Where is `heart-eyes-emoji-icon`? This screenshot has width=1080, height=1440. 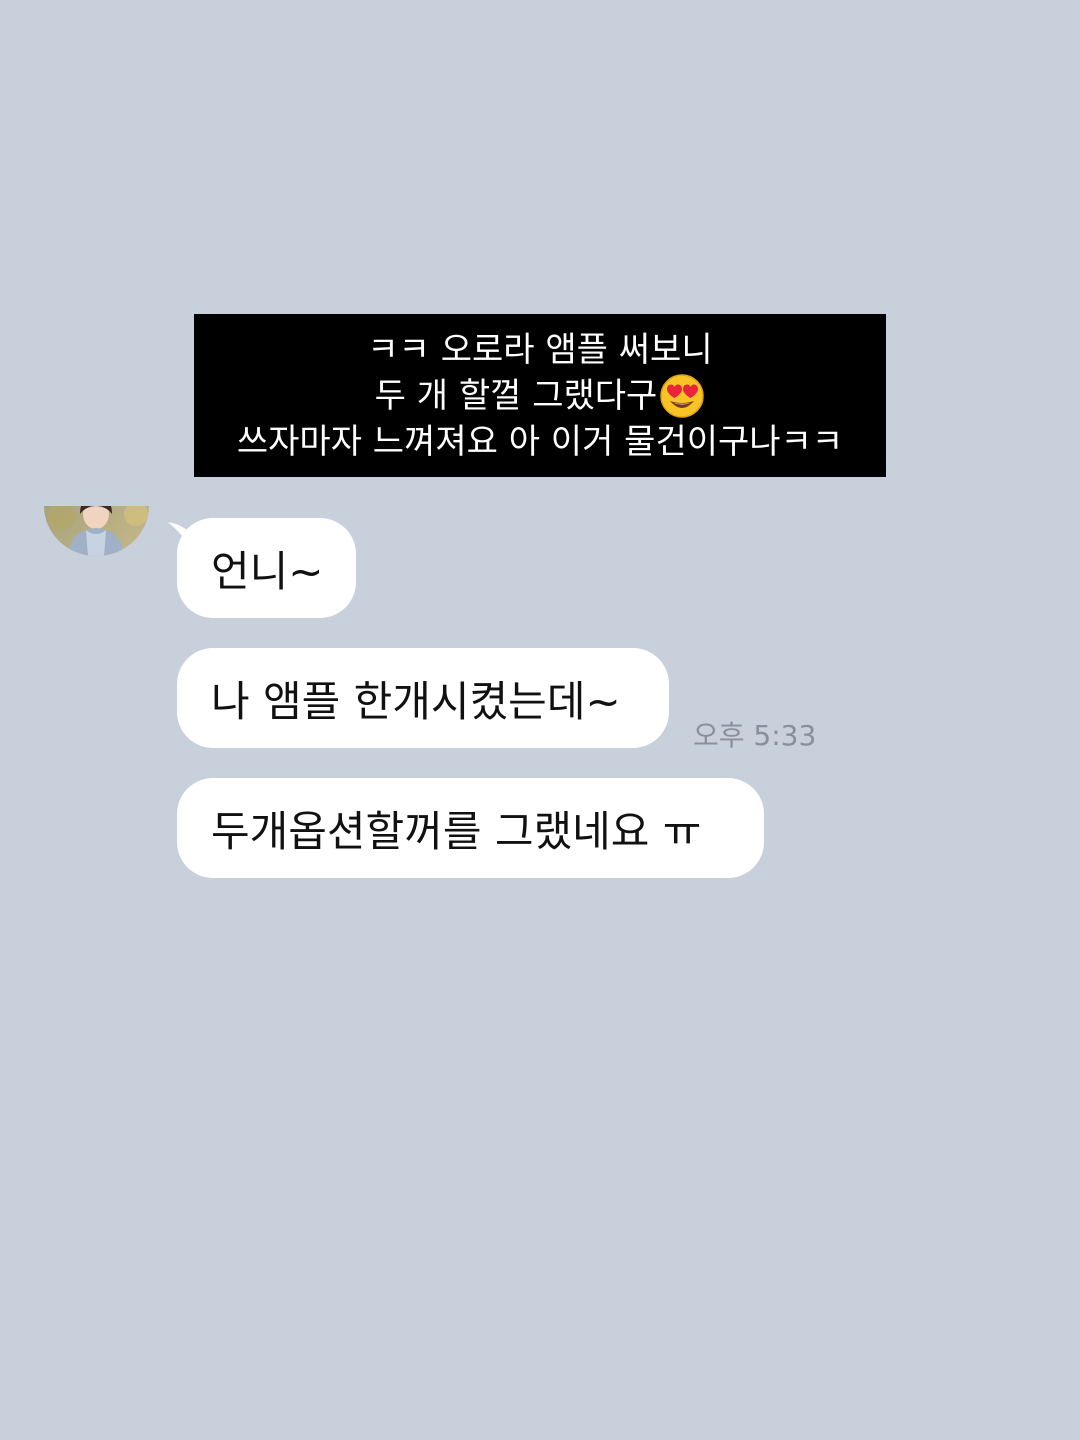
heart-eyes-emoji-icon is located at coordinates (682, 395).